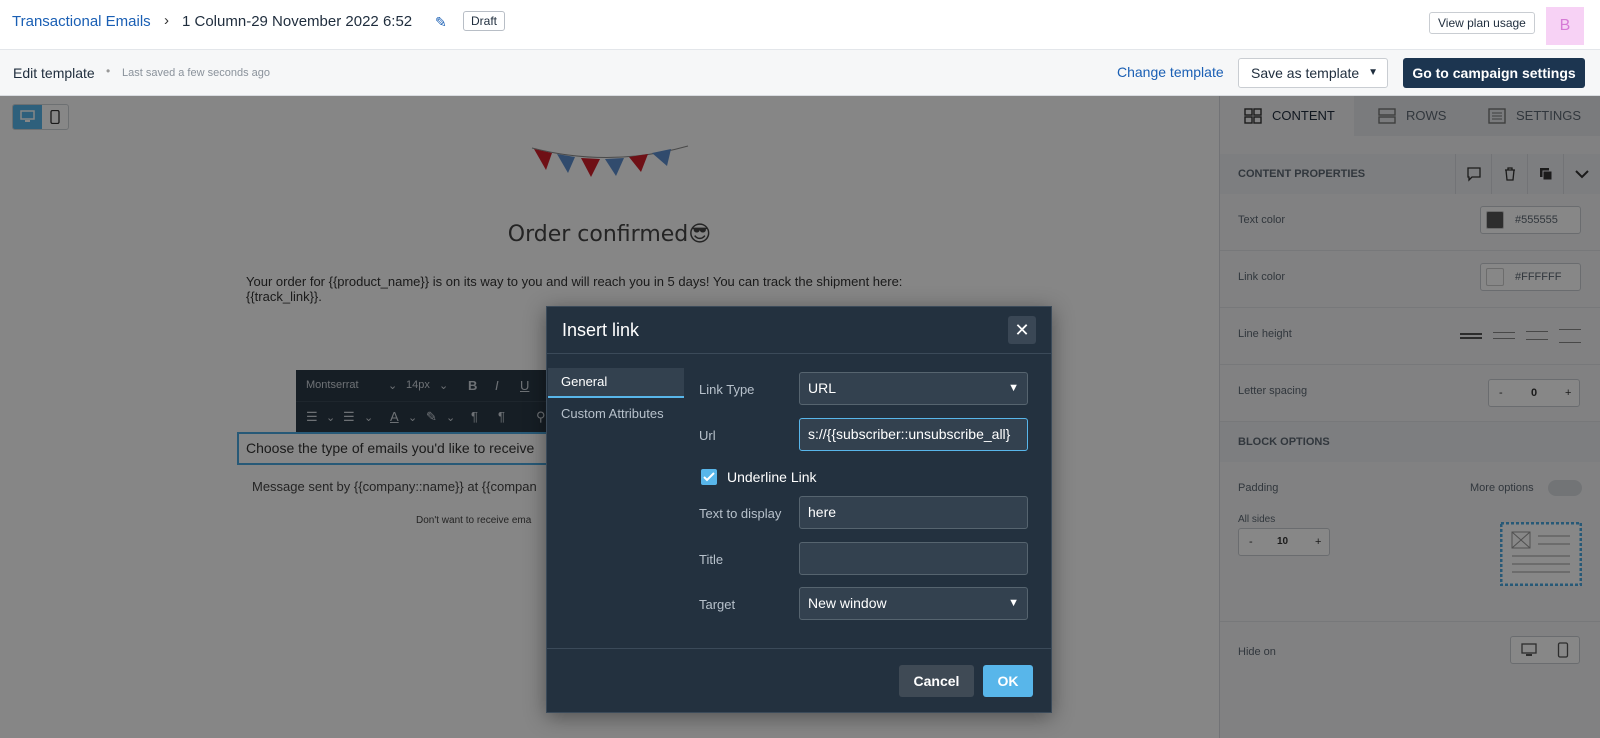  Describe the element at coordinates (297, 21) in the screenshot. I see `campaign-title: 1 Column-29 November 2022 6:52` at that location.